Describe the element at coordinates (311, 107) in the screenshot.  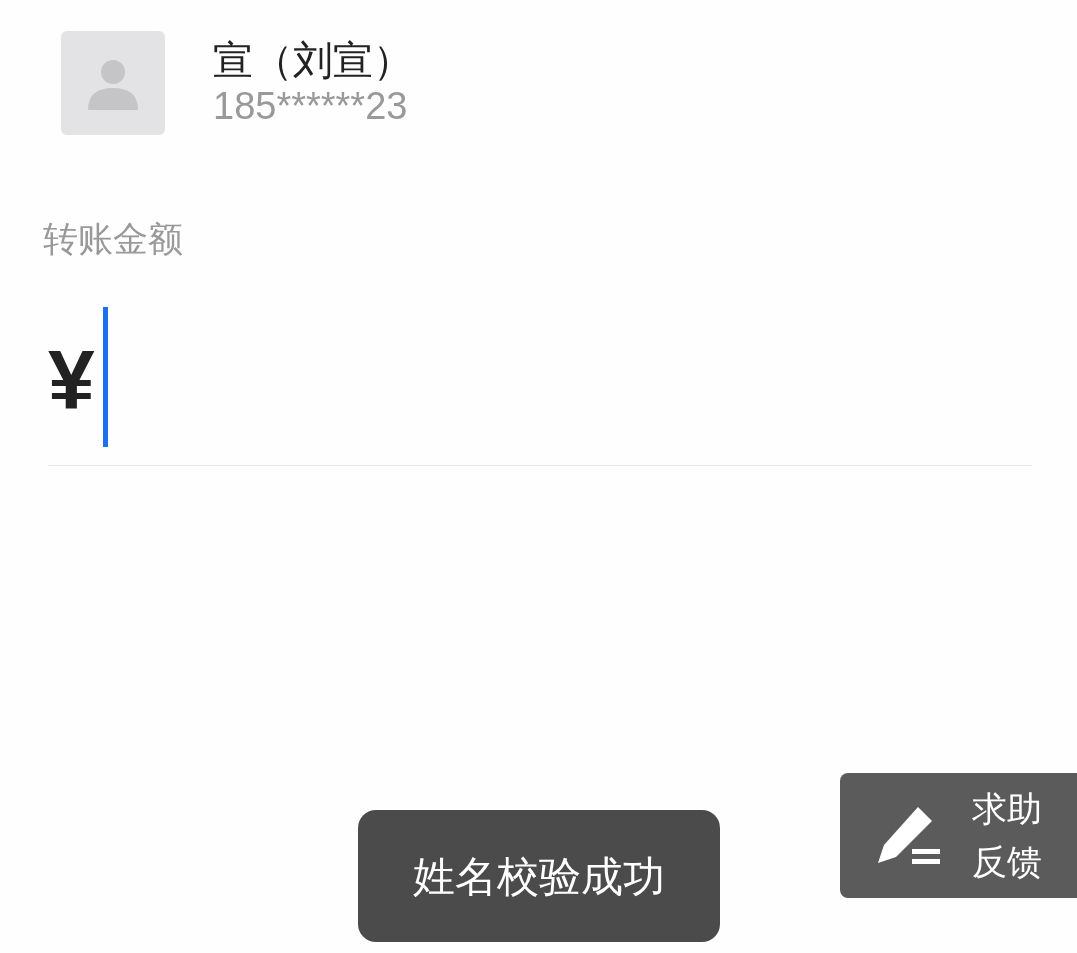
I see `phone-number: 185******23` at that location.